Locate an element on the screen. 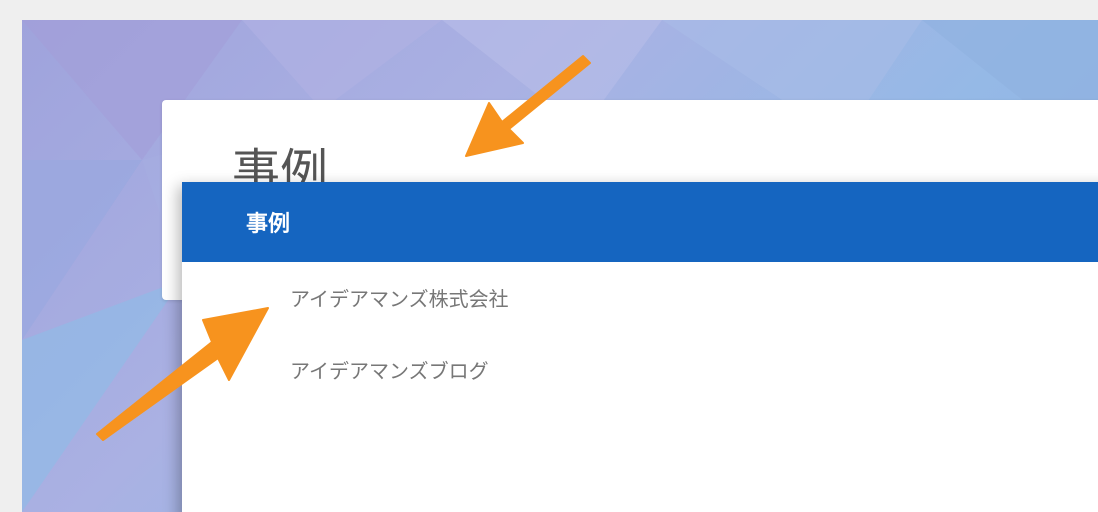 This screenshot has width=1098, height=512. dropdown-header: 事例 is located at coordinates (640, 222).